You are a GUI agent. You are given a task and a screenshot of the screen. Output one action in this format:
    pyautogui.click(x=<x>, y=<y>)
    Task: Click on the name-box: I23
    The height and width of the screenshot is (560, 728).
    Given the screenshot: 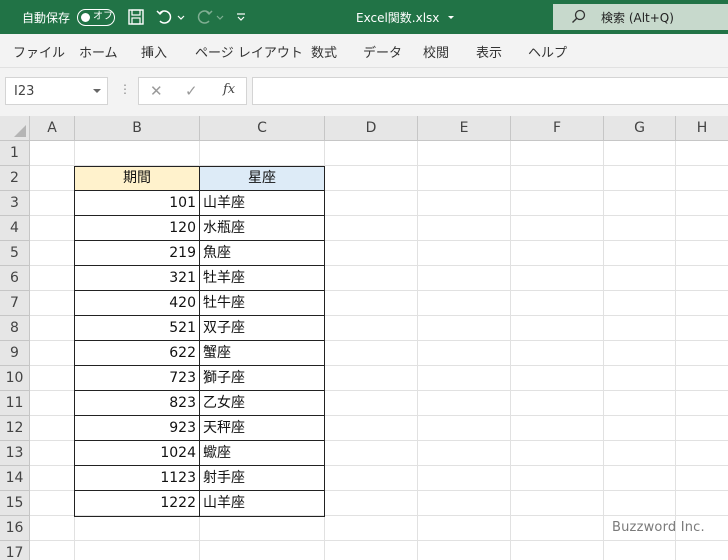 What is the action you would take?
    pyautogui.click(x=56, y=91)
    